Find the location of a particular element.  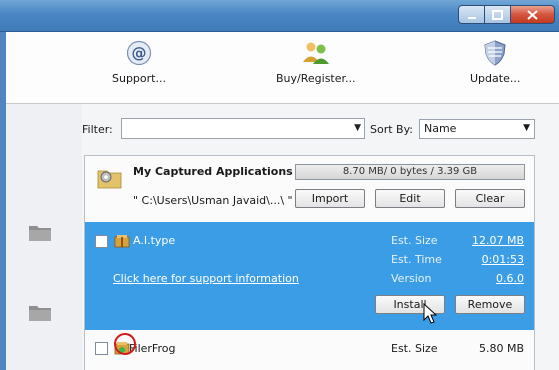

sort-by-label: Sort By: is located at coordinates (392, 129).